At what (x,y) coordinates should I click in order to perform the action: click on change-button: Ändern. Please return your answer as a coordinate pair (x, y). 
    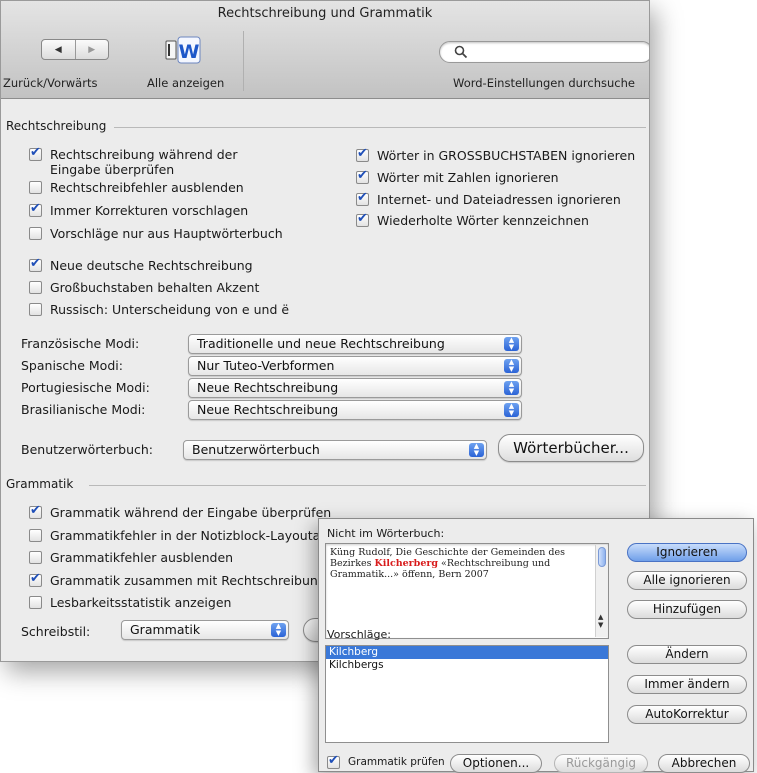
    Looking at the image, I should click on (687, 654).